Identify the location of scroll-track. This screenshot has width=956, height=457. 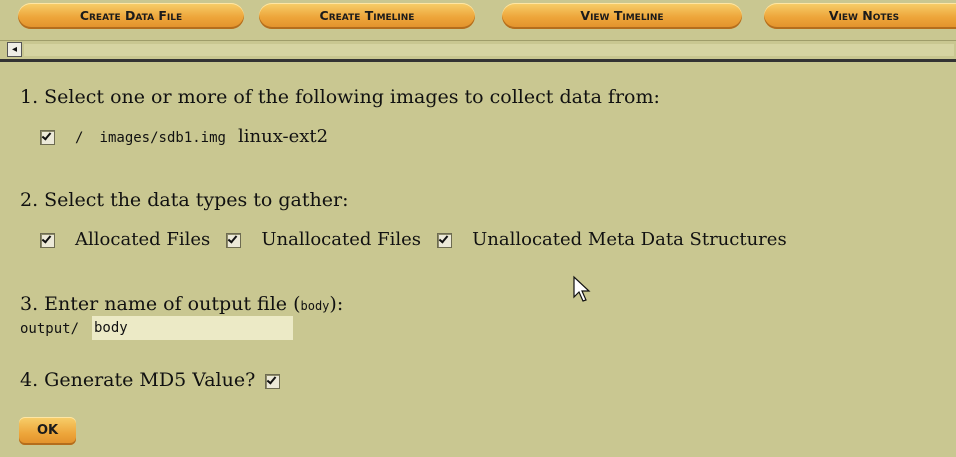
(489, 50).